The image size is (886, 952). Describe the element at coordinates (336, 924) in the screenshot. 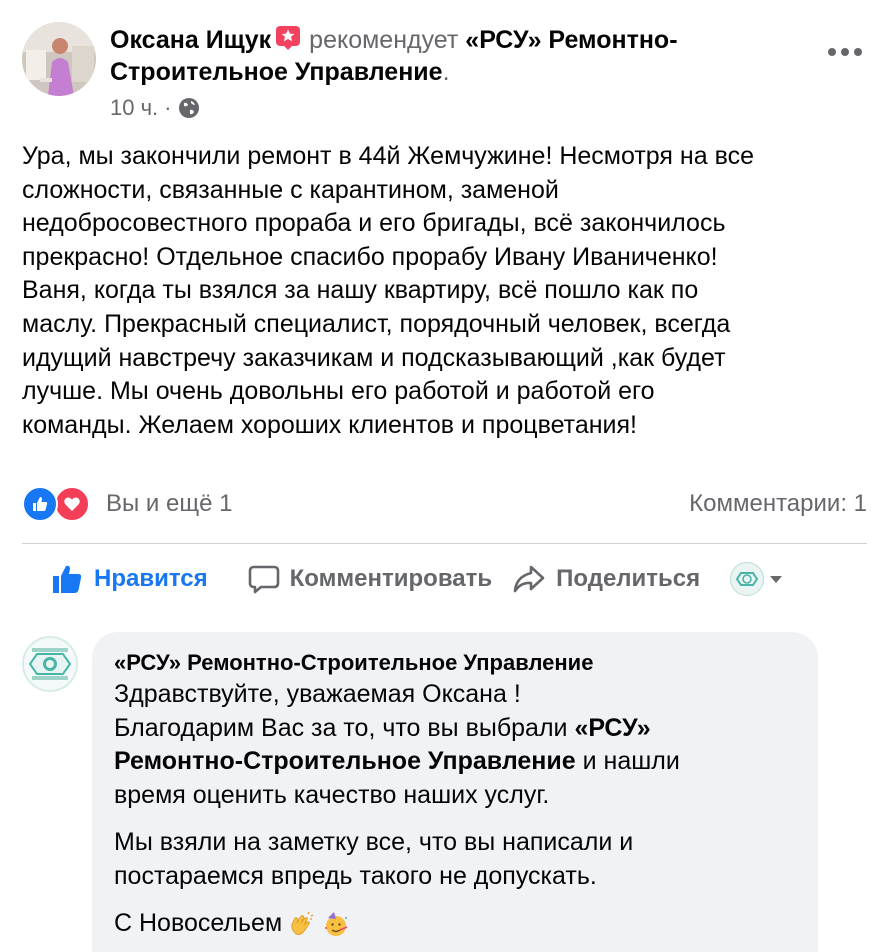

I see `partying-face-emoji` at that location.